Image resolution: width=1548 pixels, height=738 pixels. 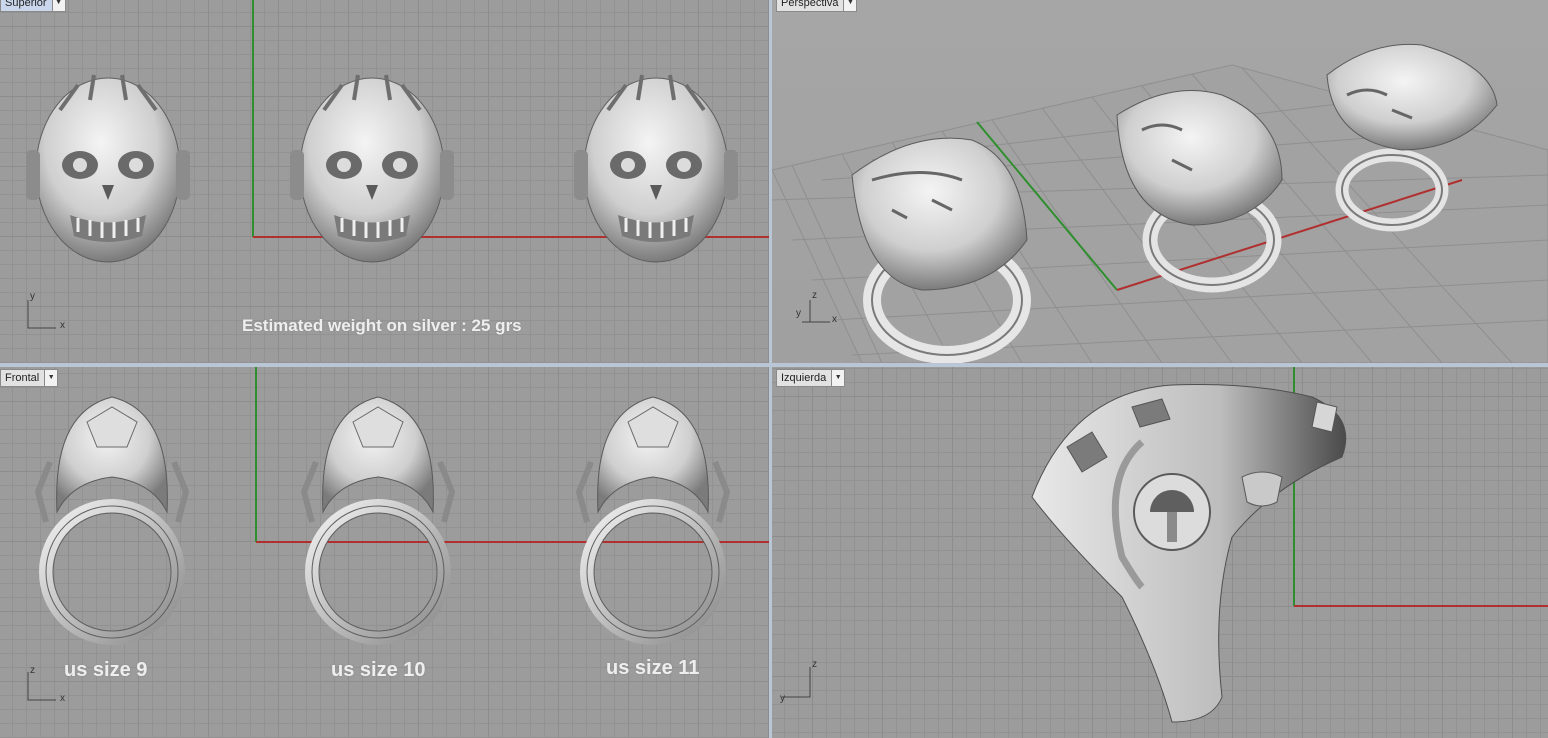 I want to click on viewport-tab-front: Frontal ▼, so click(x=29, y=378).